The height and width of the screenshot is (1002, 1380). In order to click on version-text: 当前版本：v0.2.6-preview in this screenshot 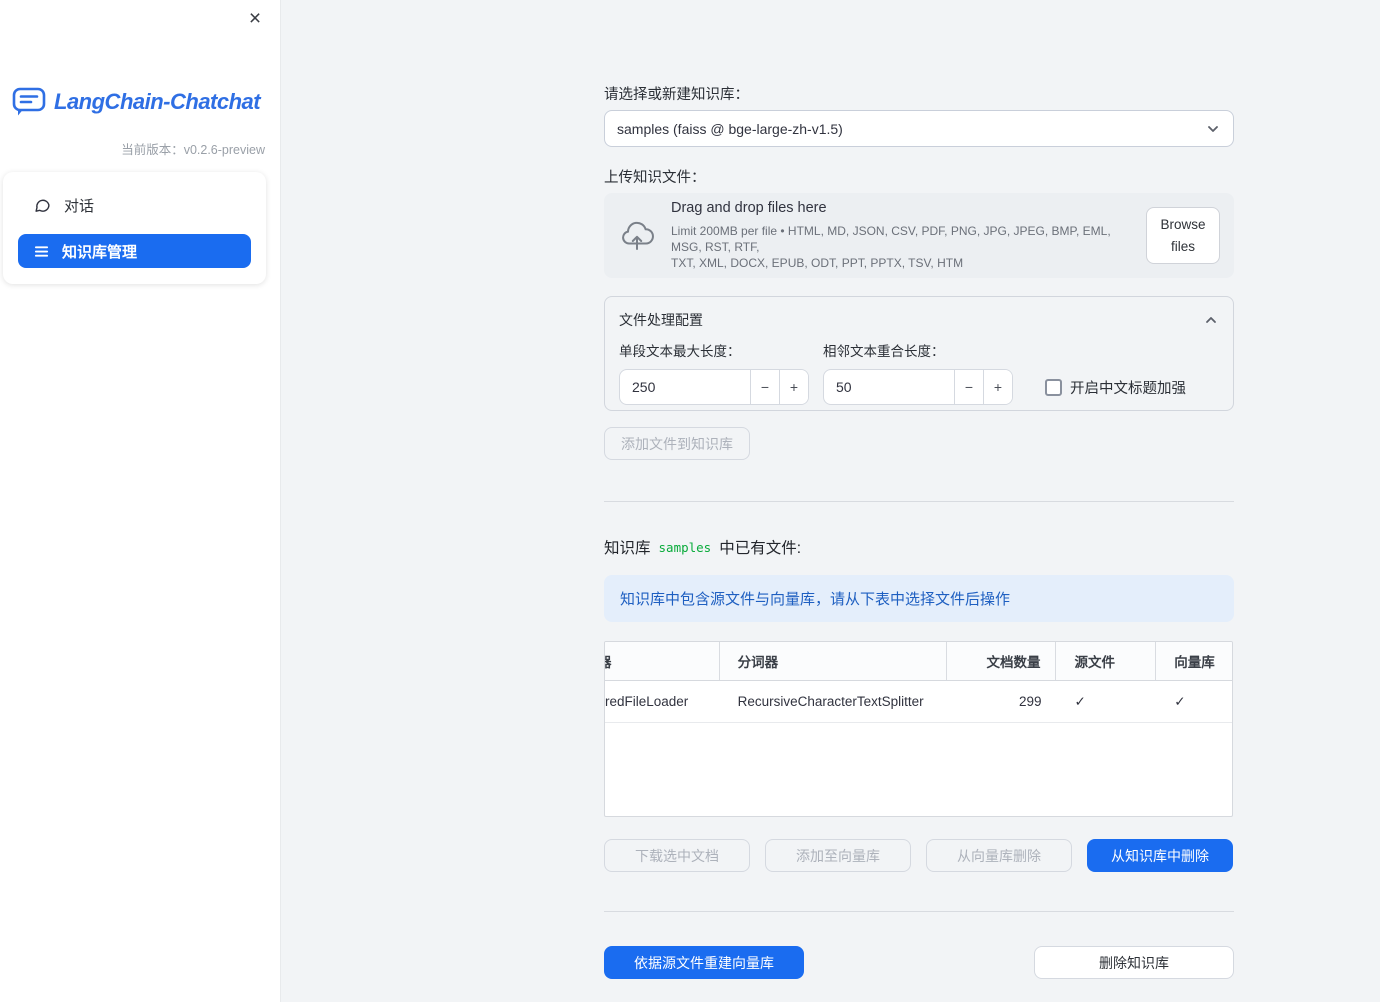, I will do `click(193, 150)`.